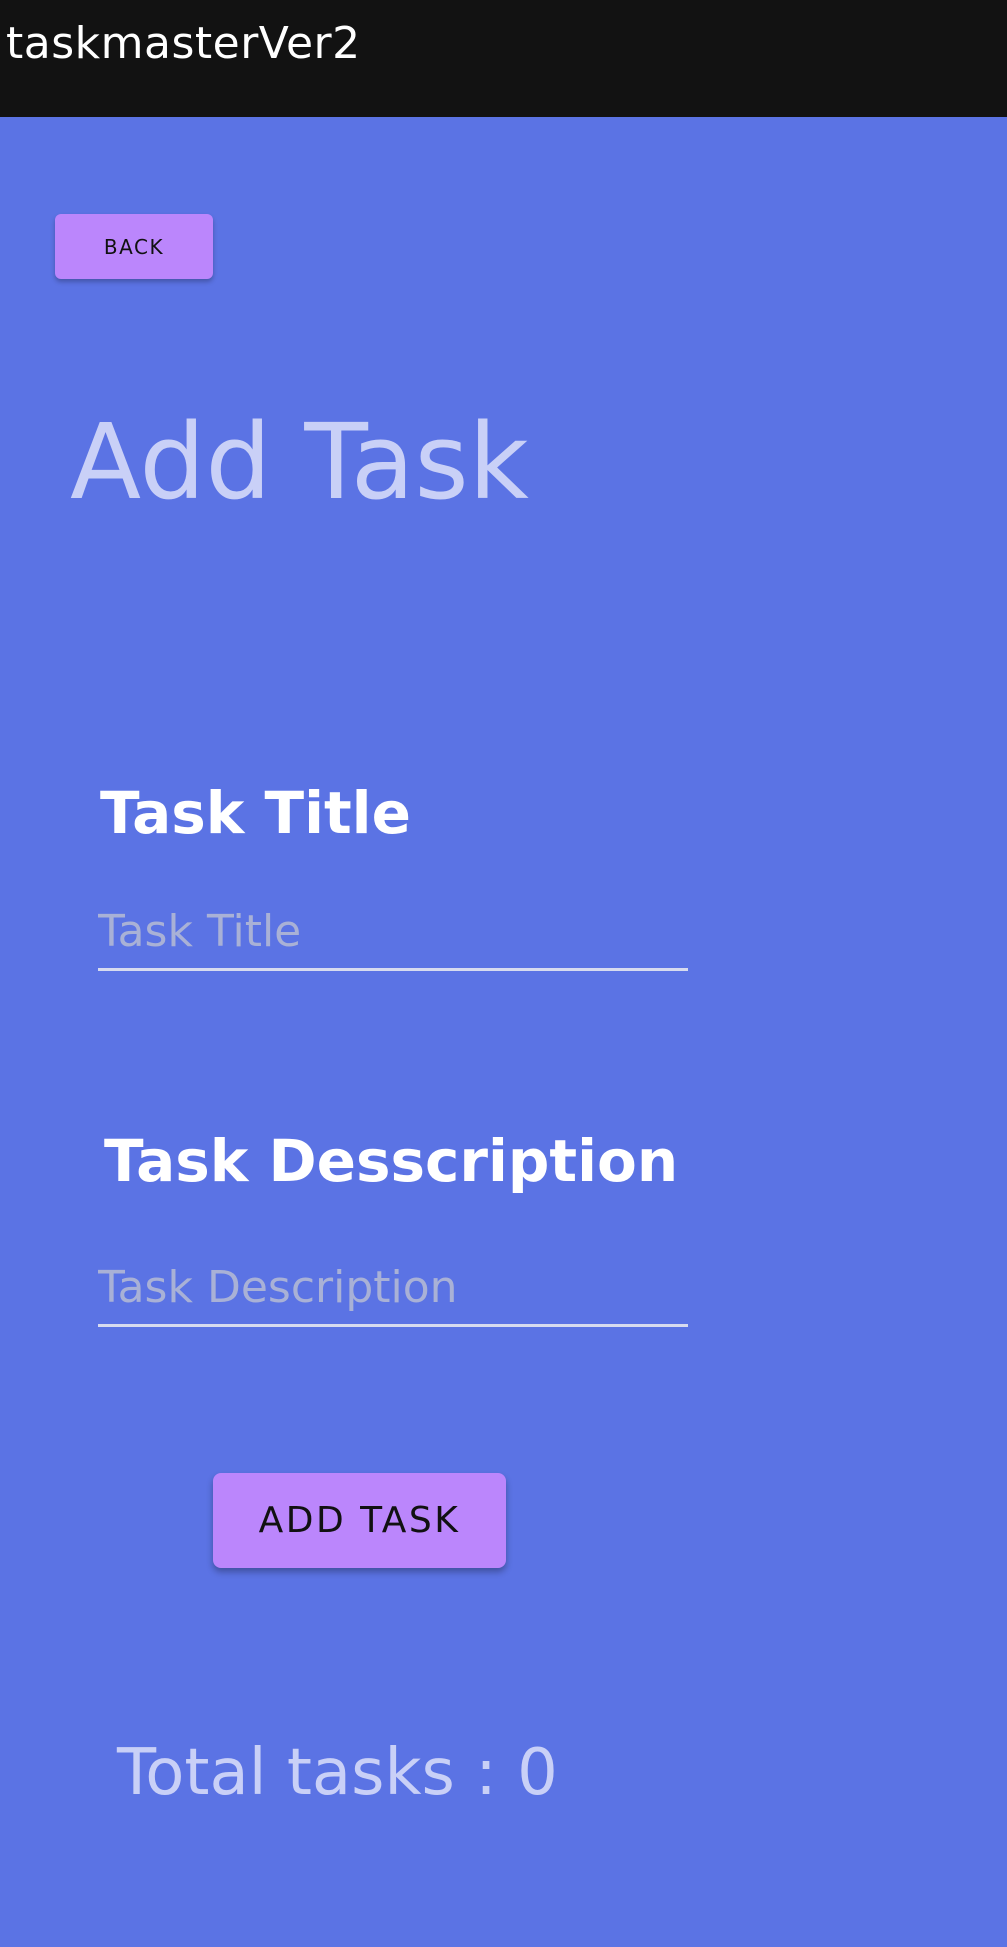  I want to click on task-title-input, so click(393, 936).